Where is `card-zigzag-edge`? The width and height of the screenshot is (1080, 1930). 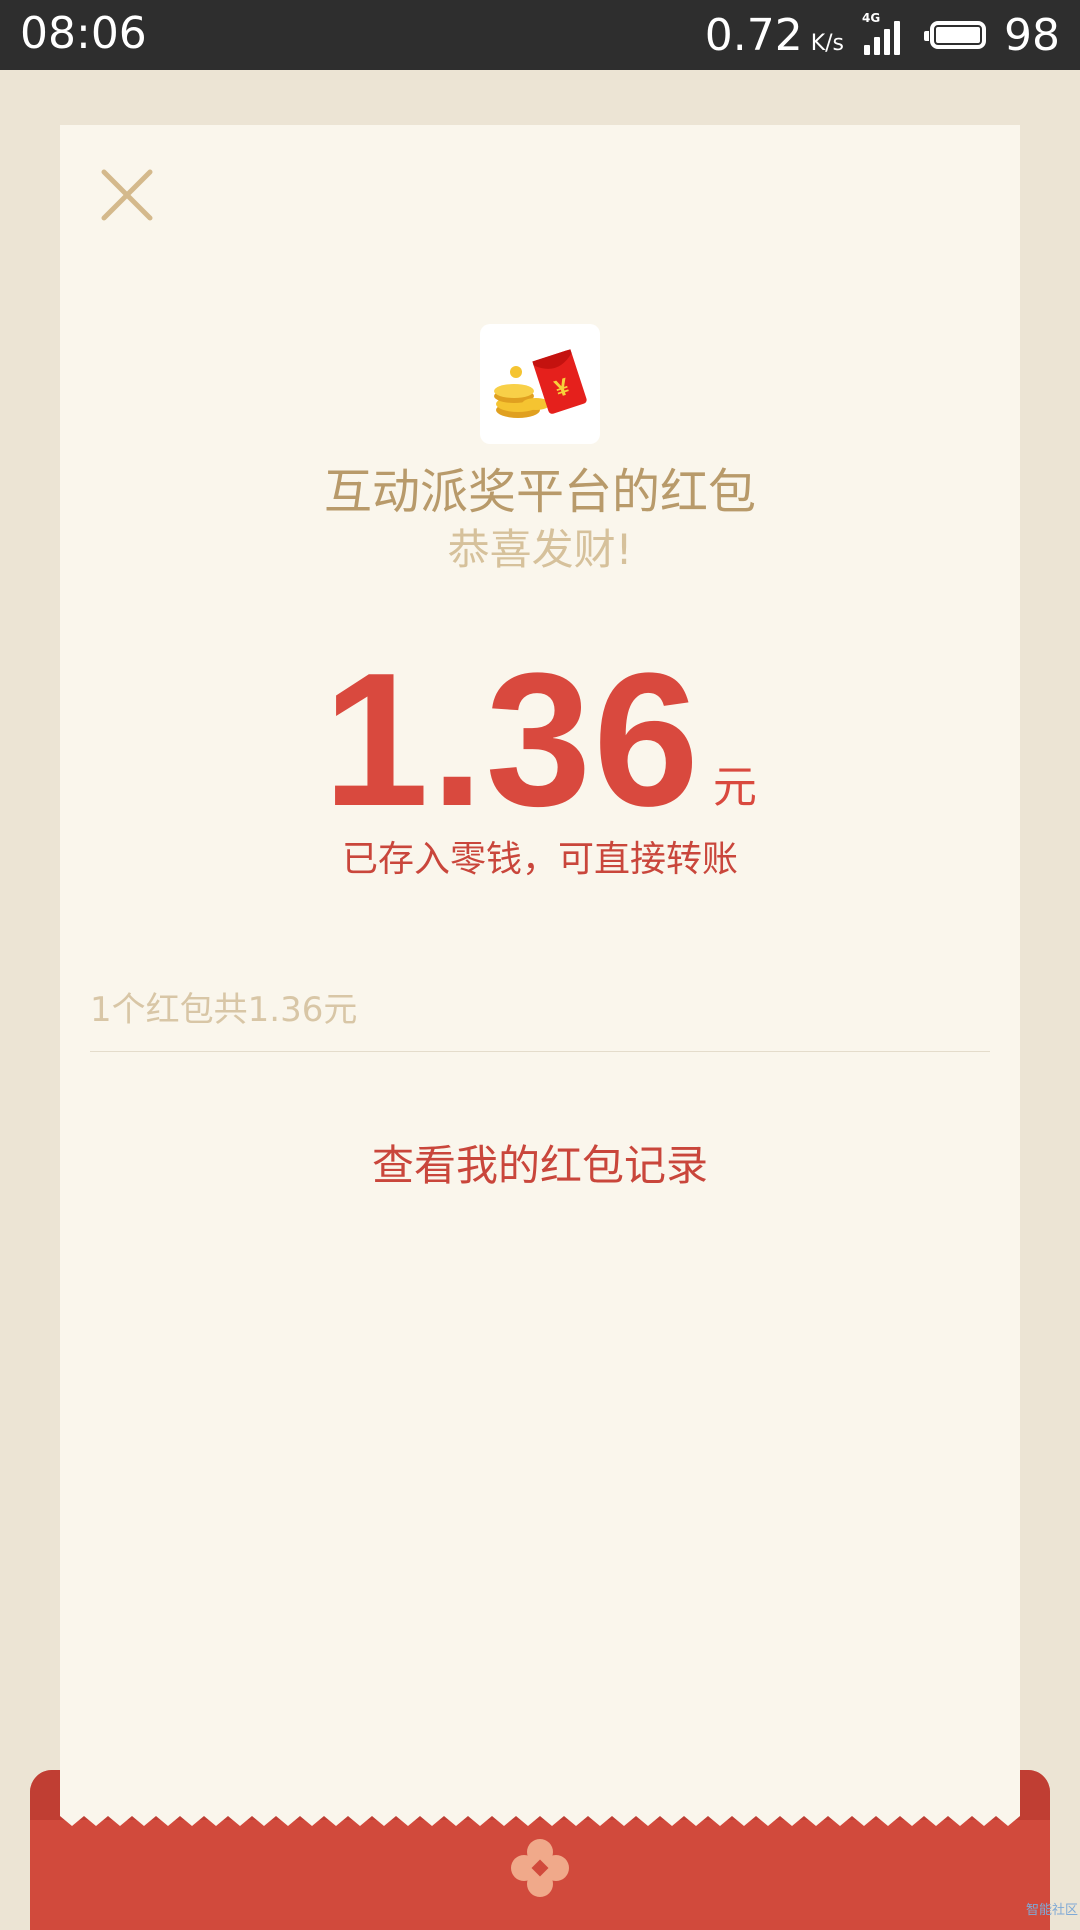
card-zigzag-edge is located at coordinates (540, 1819).